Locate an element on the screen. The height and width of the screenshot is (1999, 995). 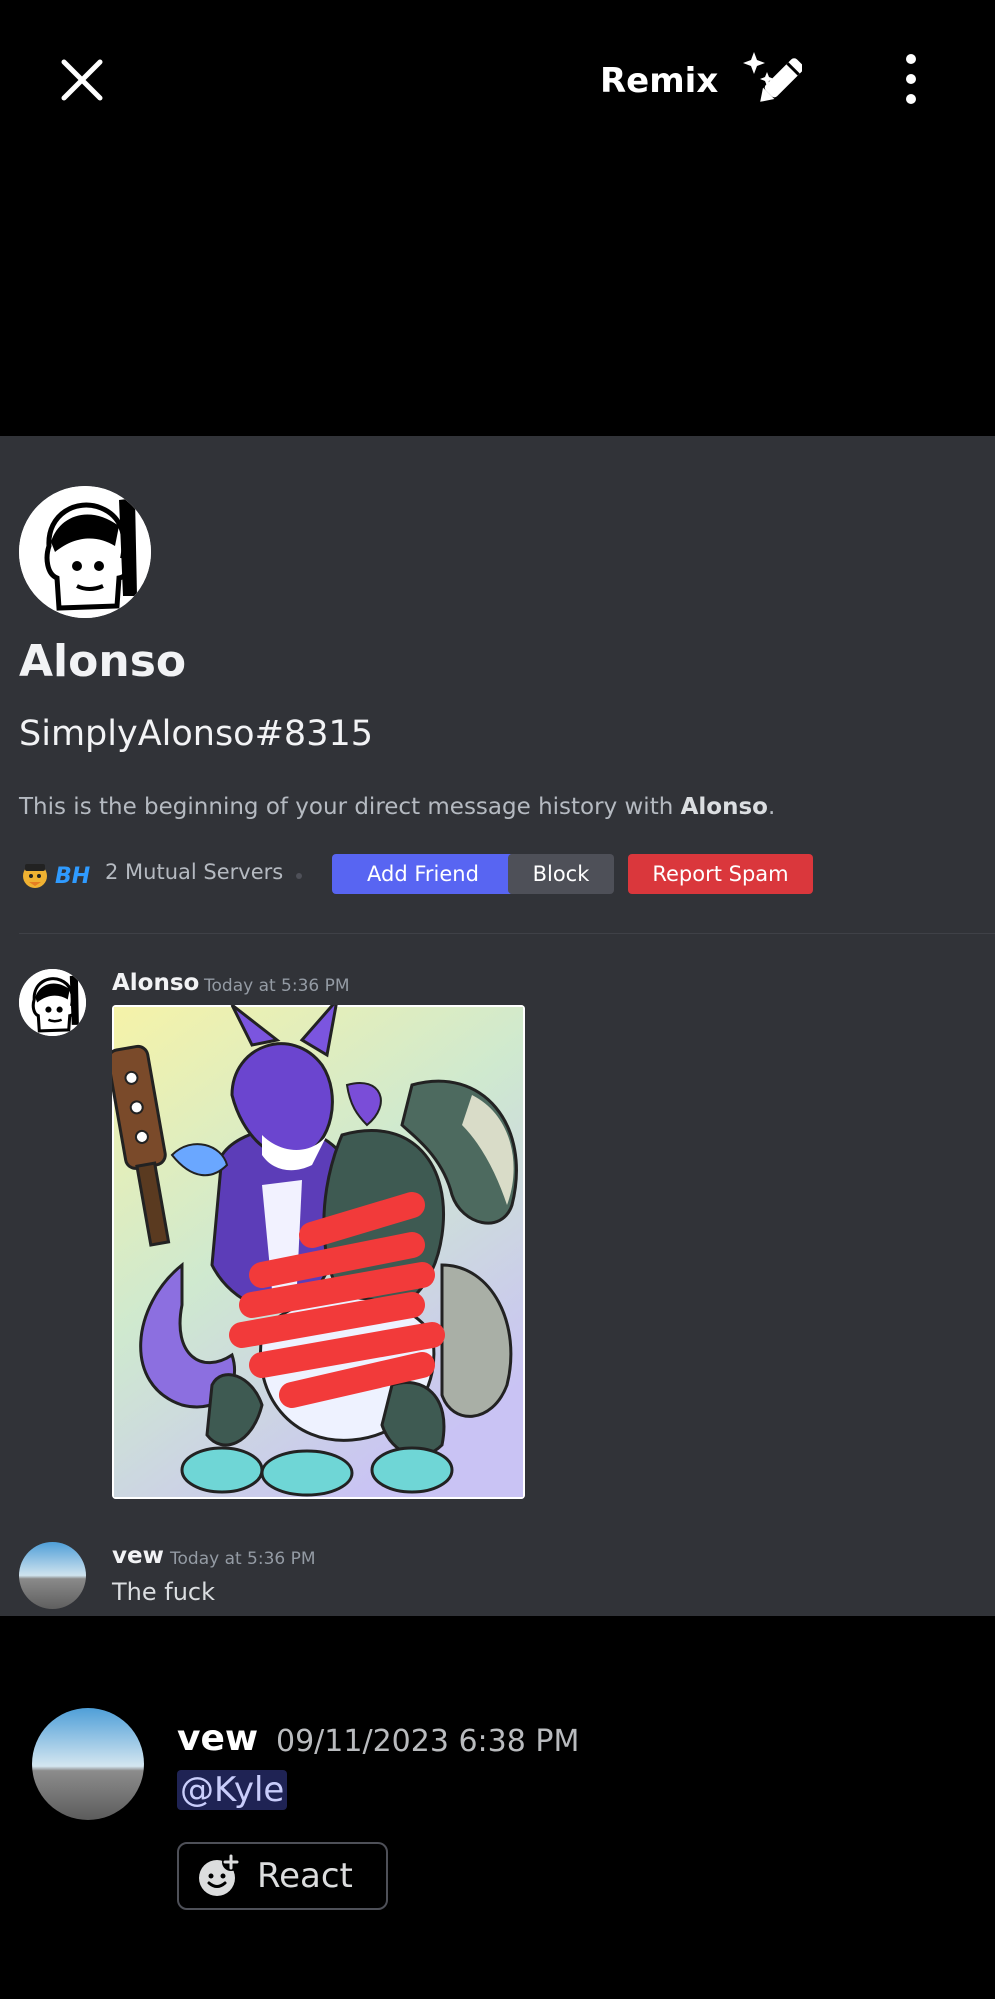
magic-pencil-icon is located at coordinates (773, 77).